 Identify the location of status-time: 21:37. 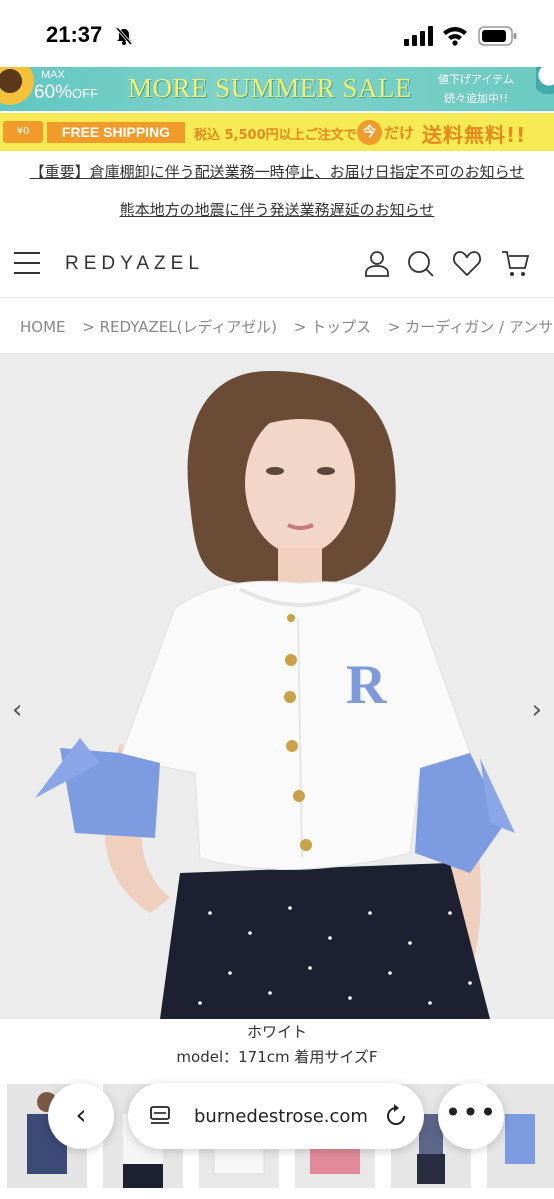
(74, 34).